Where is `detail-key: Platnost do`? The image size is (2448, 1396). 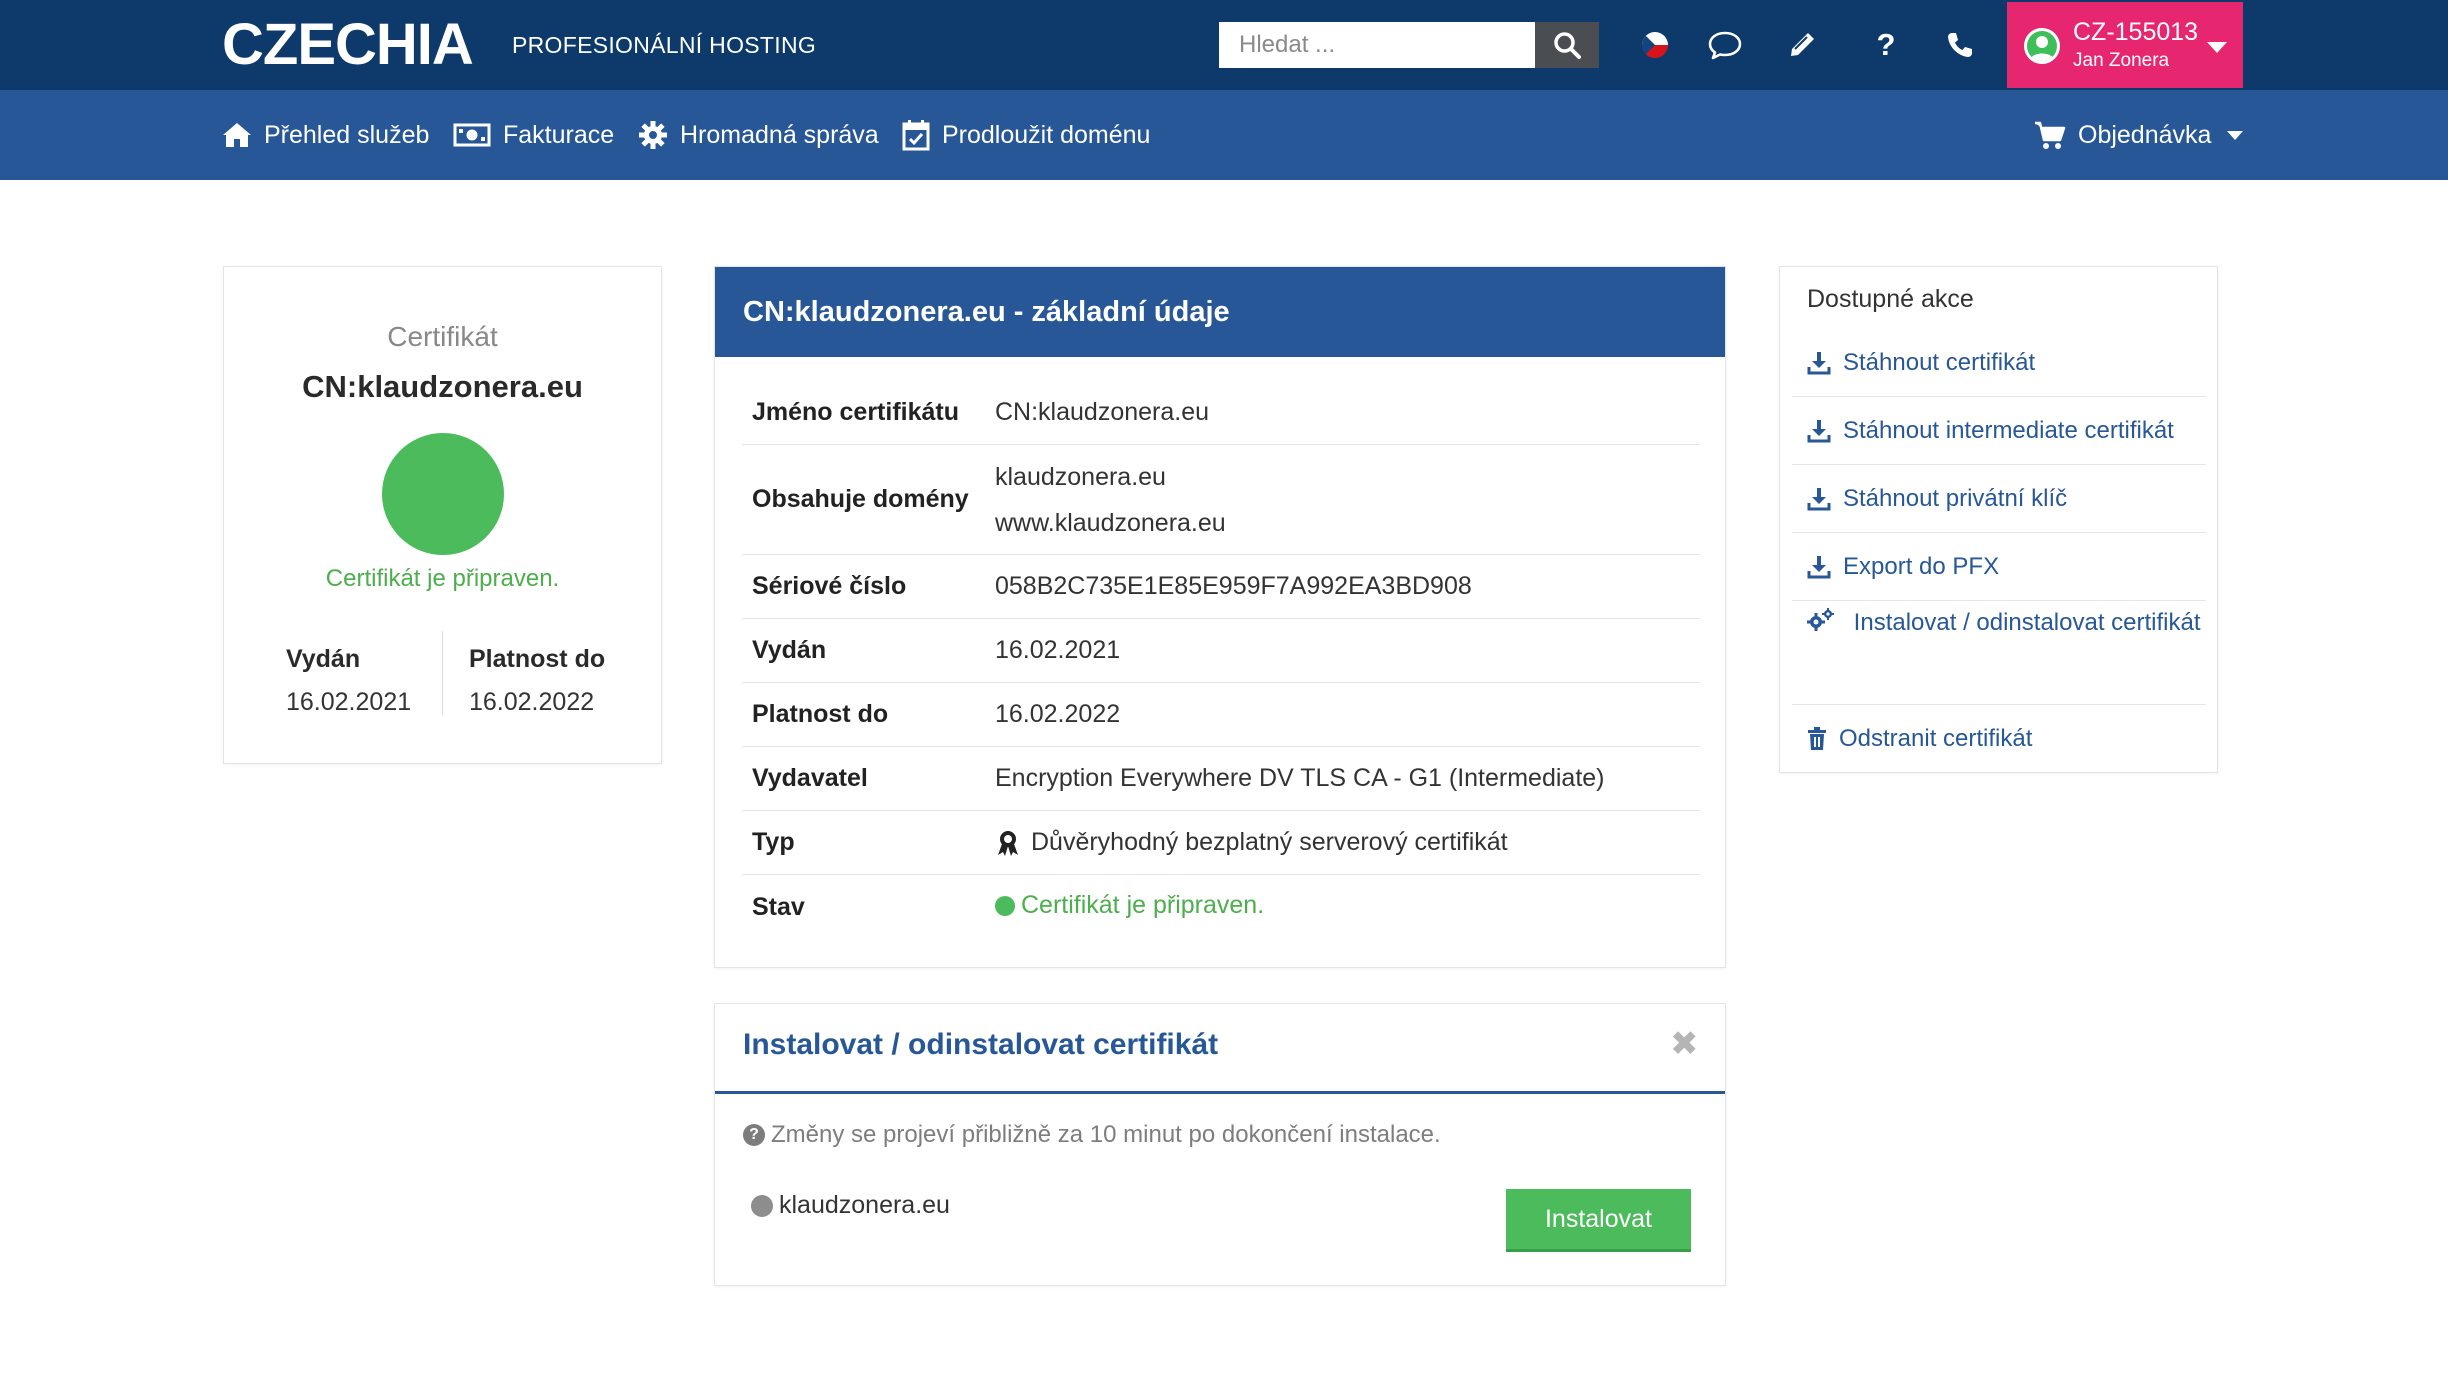
detail-key: Platnost do is located at coordinates (820, 714).